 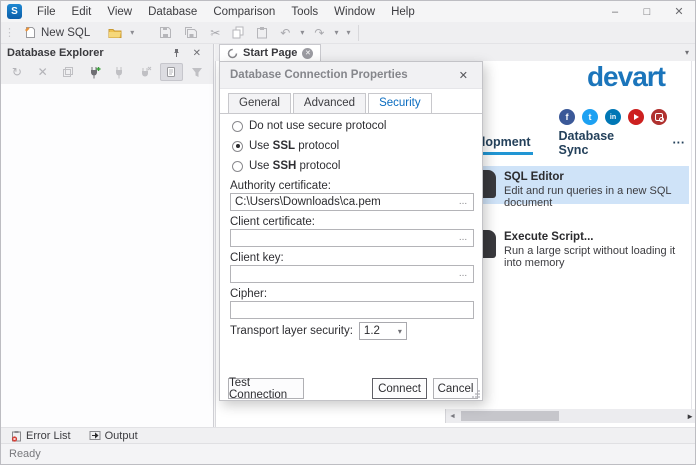 What do you see at coordinates (120, 72) in the screenshot?
I see `connect-icon` at bounding box center [120, 72].